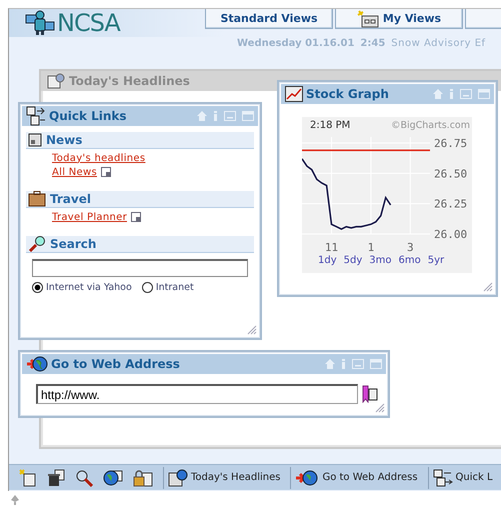  Describe the element at coordinates (99, 158) in the screenshot. I see `link: Today's headlines` at that location.